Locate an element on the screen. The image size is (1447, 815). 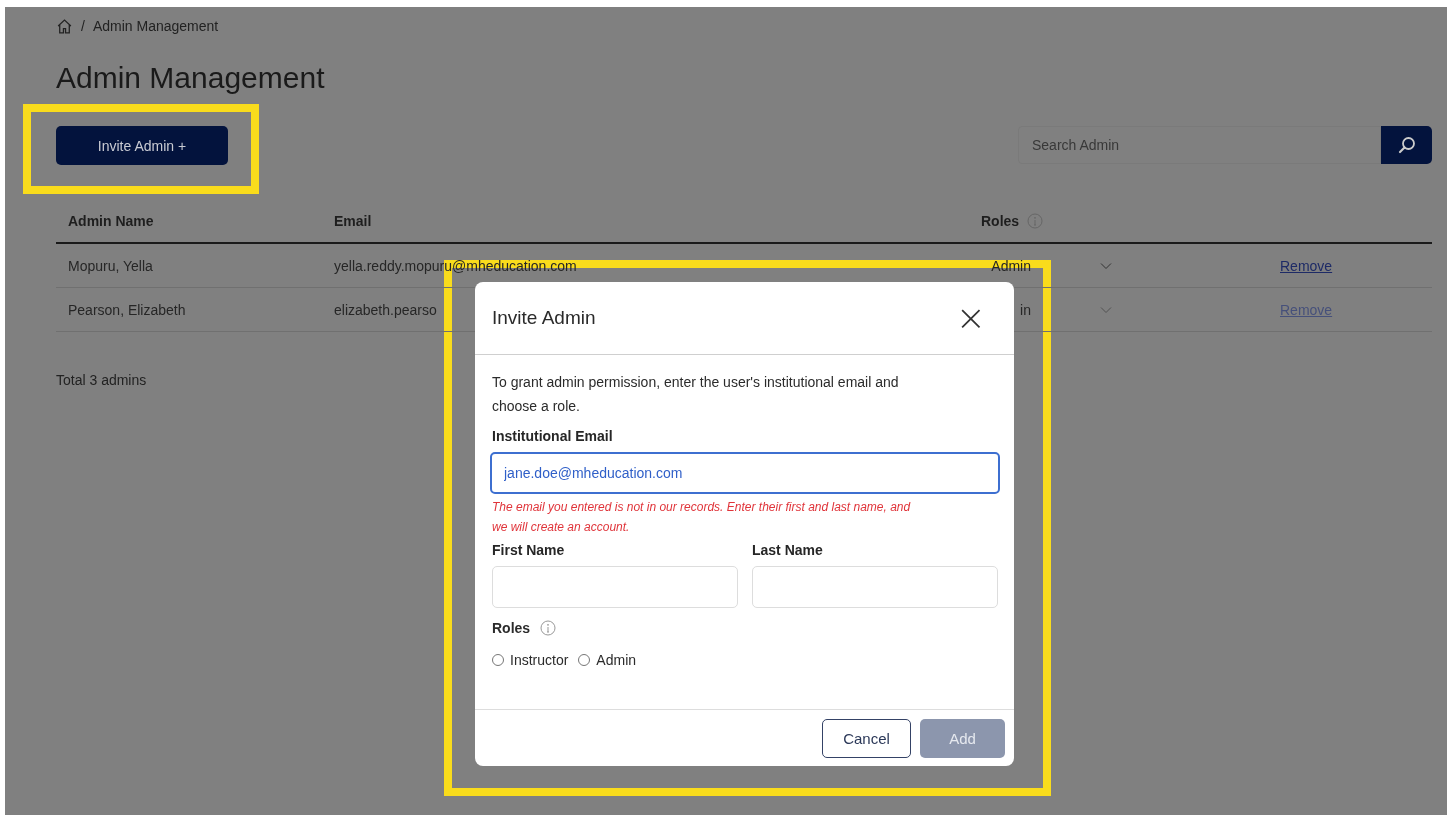
total-count: Total 3 admins is located at coordinates (101, 380).